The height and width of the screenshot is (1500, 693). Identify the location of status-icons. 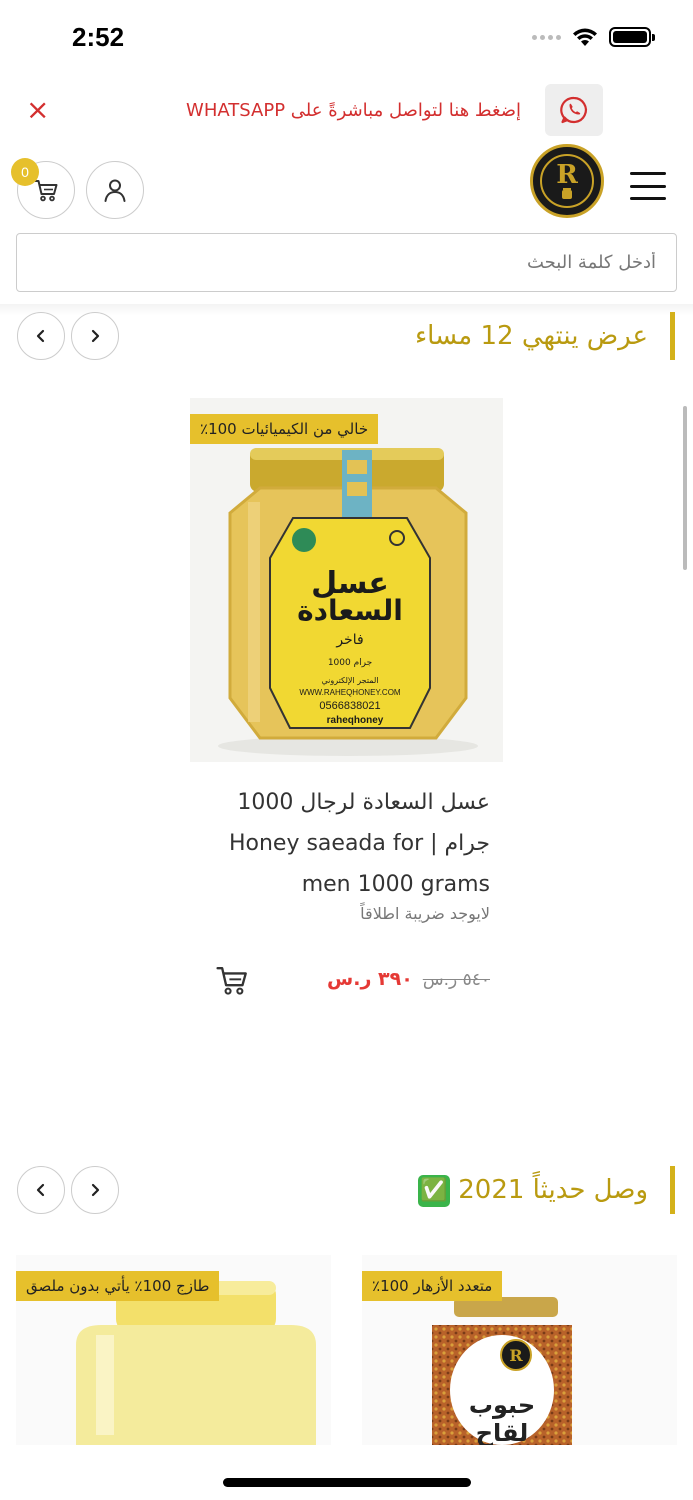
(593, 37).